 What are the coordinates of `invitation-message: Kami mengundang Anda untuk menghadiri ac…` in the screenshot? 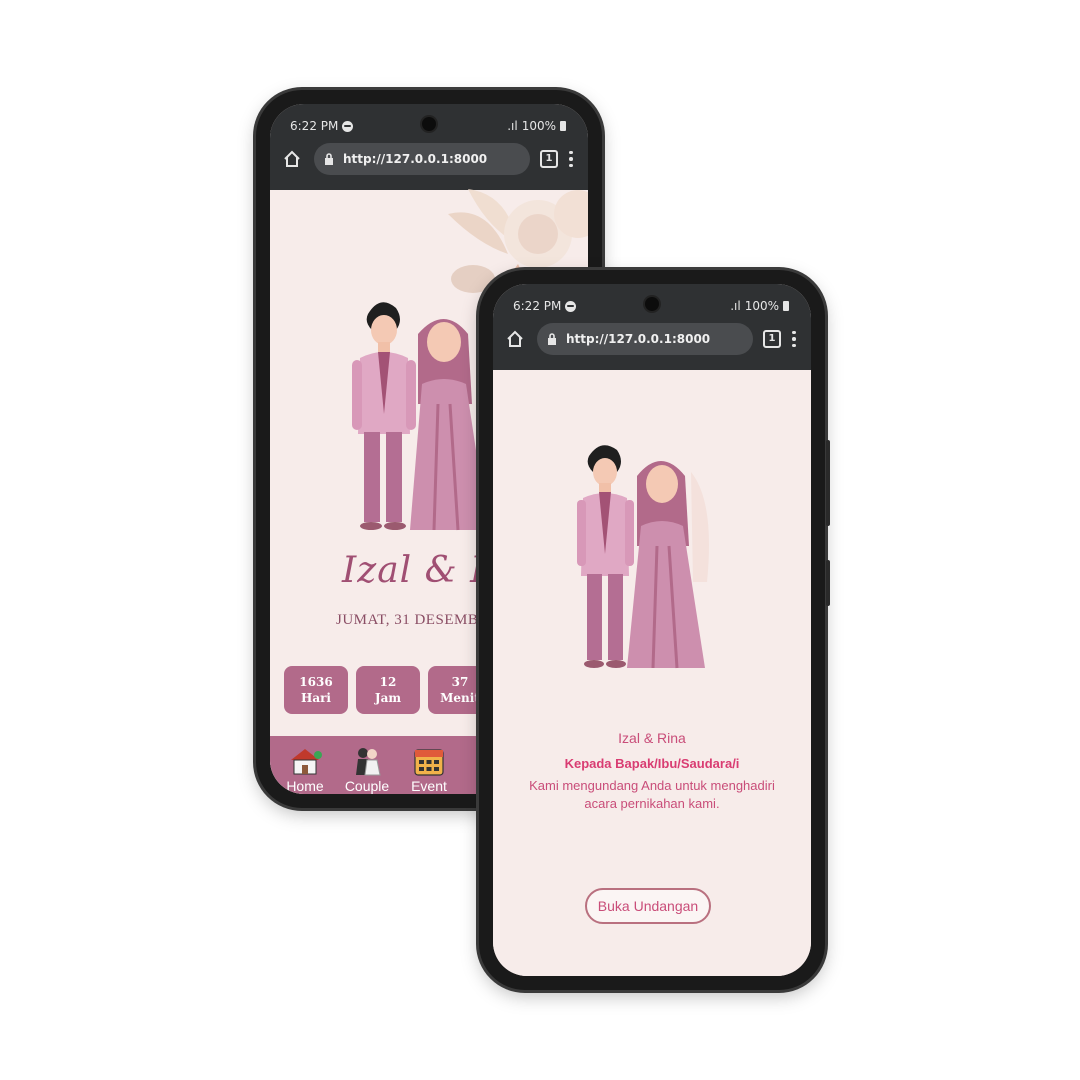 It's located at (652, 794).